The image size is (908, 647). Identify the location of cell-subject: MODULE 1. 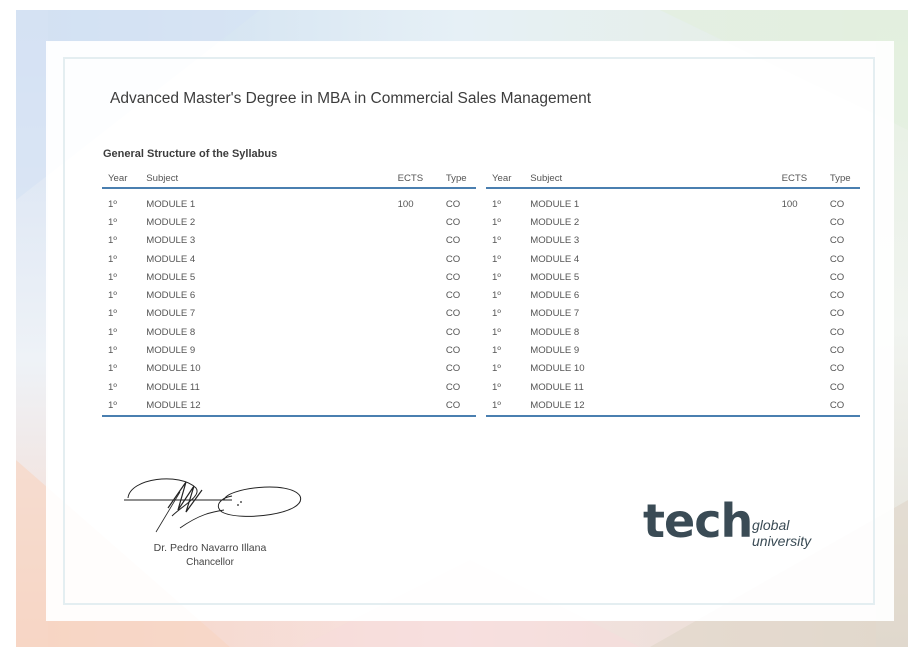
(171, 204).